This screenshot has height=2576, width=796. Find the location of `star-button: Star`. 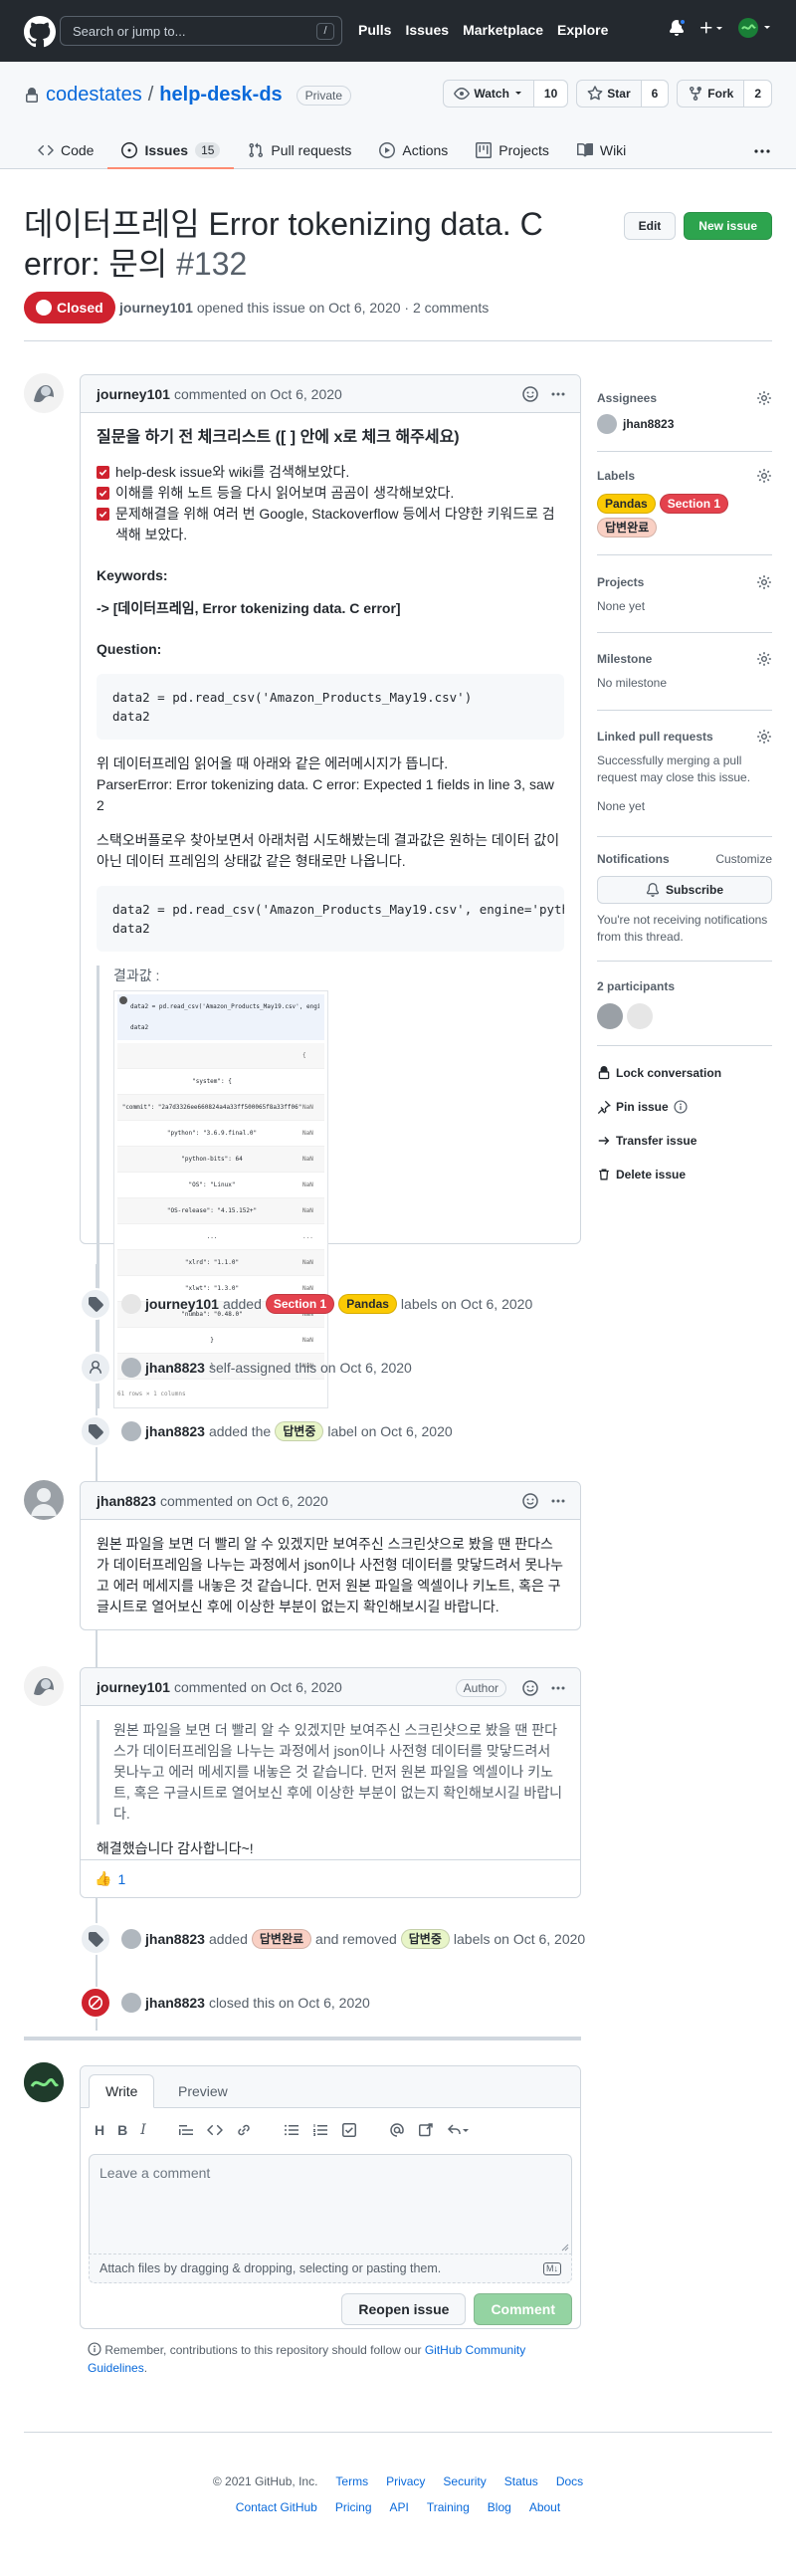

star-button: Star is located at coordinates (608, 94).